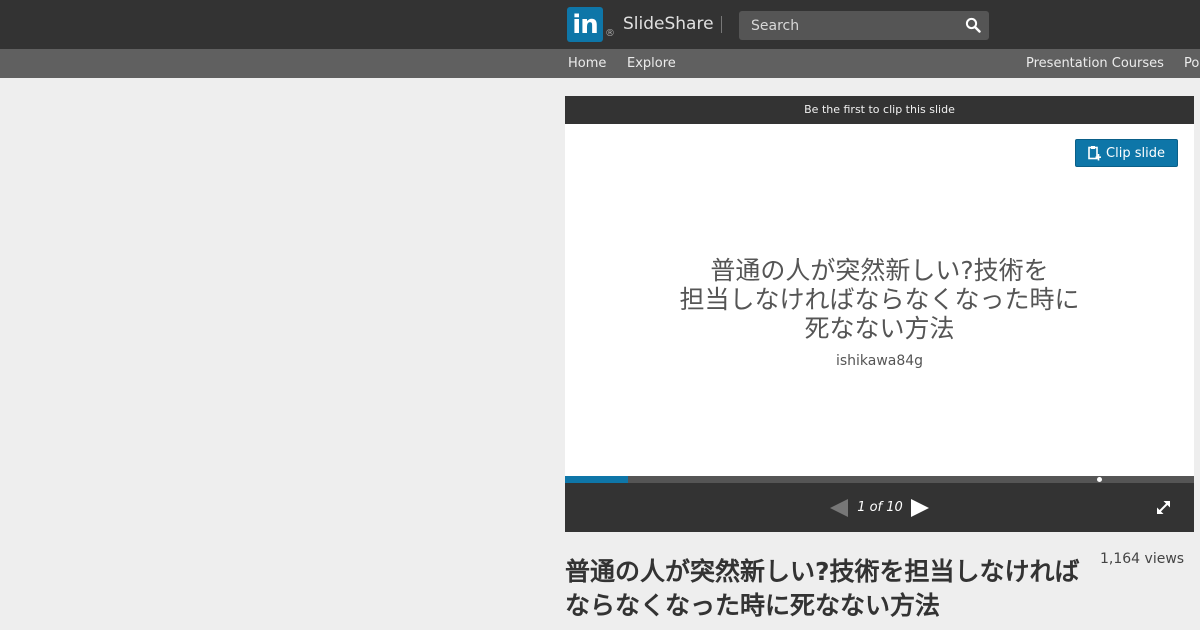 This screenshot has height=630, width=1200. Describe the element at coordinates (1099, 479) in the screenshot. I see `progress-marker` at that location.